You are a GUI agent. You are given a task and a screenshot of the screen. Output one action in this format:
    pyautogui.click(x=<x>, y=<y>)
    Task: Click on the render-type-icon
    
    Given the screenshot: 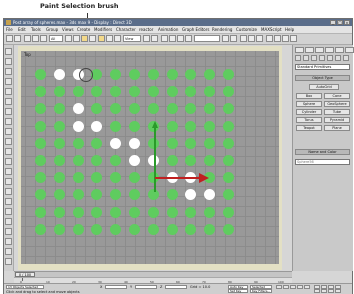 What is the action you would take?
    pyautogui.click(x=293, y=38)
    